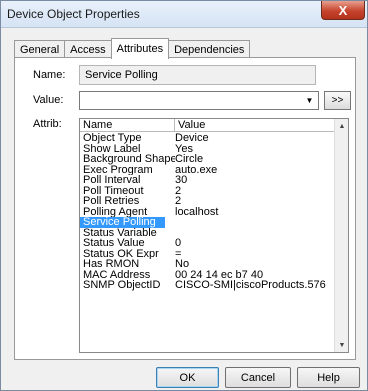  What do you see at coordinates (182, 264) in the screenshot?
I see `attribute-value: No` at bounding box center [182, 264].